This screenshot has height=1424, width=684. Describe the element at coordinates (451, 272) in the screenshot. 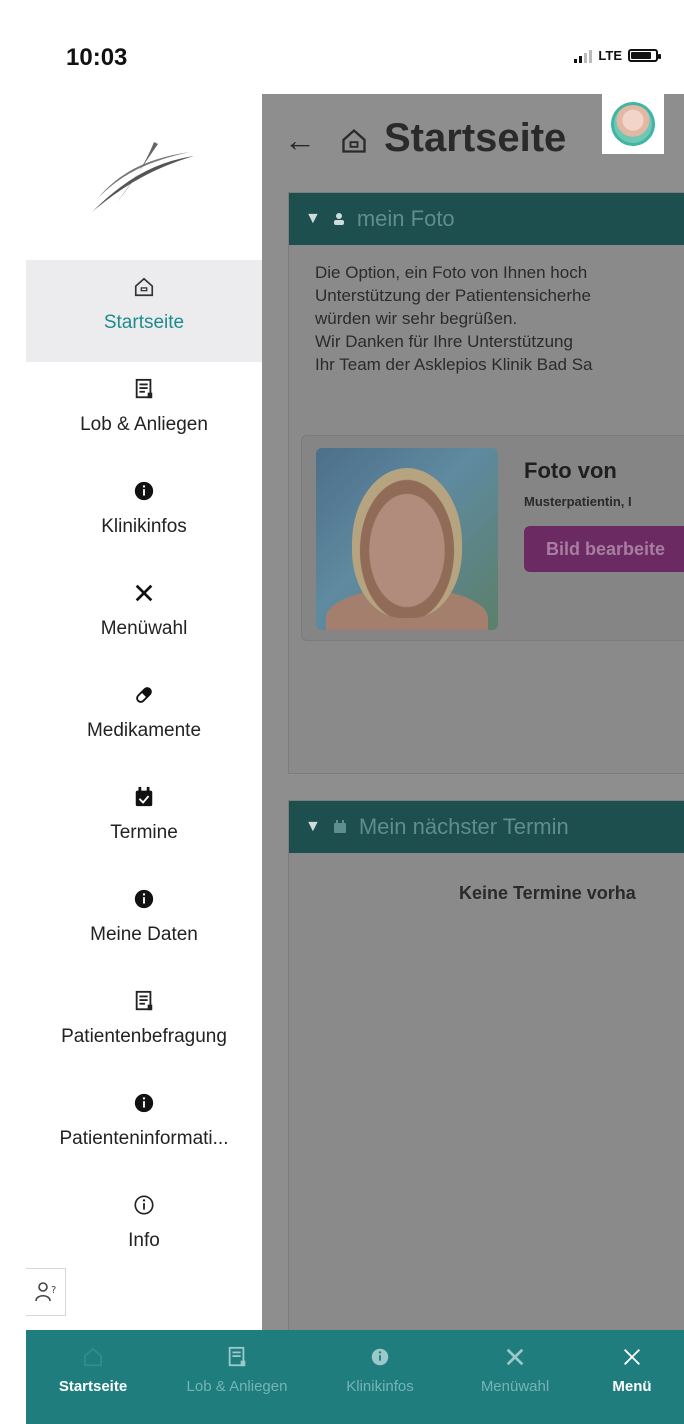

I see `text-line: Die Option, ein Foto von Ihnen hoch` at that location.